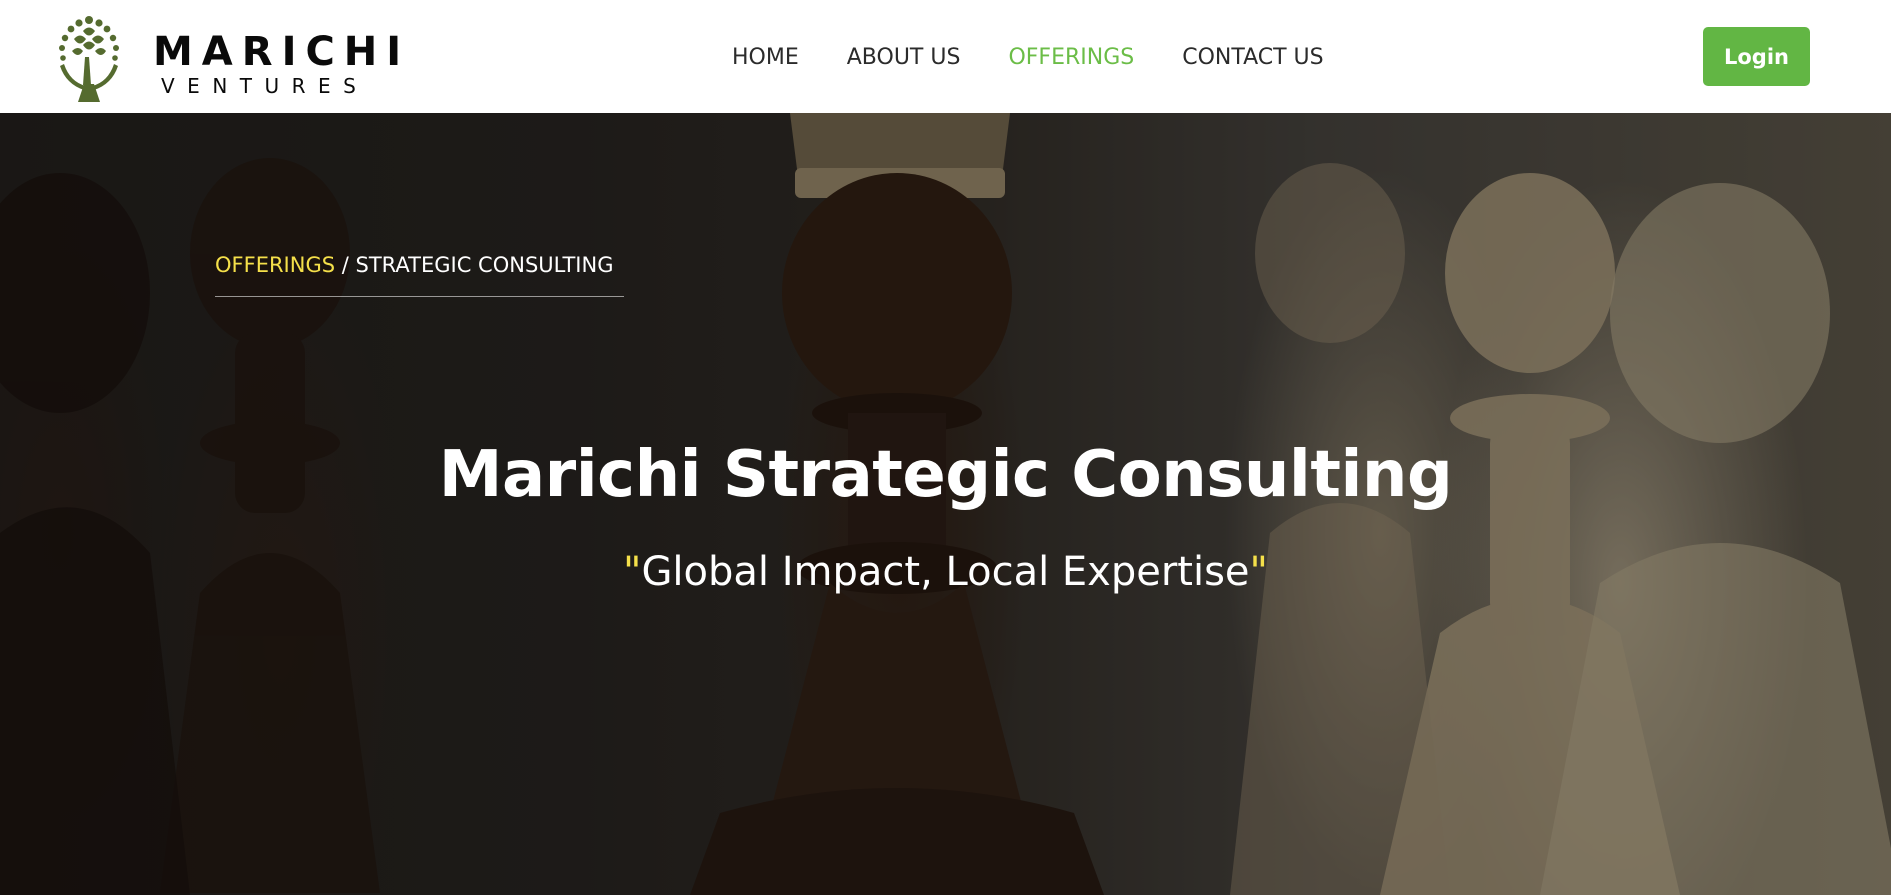 Image resolution: width=1891 pixels, height=895 pixels. Describe the element at coordinates (1756, 56) in the screenshot. I see `login-button: Login` at that location.